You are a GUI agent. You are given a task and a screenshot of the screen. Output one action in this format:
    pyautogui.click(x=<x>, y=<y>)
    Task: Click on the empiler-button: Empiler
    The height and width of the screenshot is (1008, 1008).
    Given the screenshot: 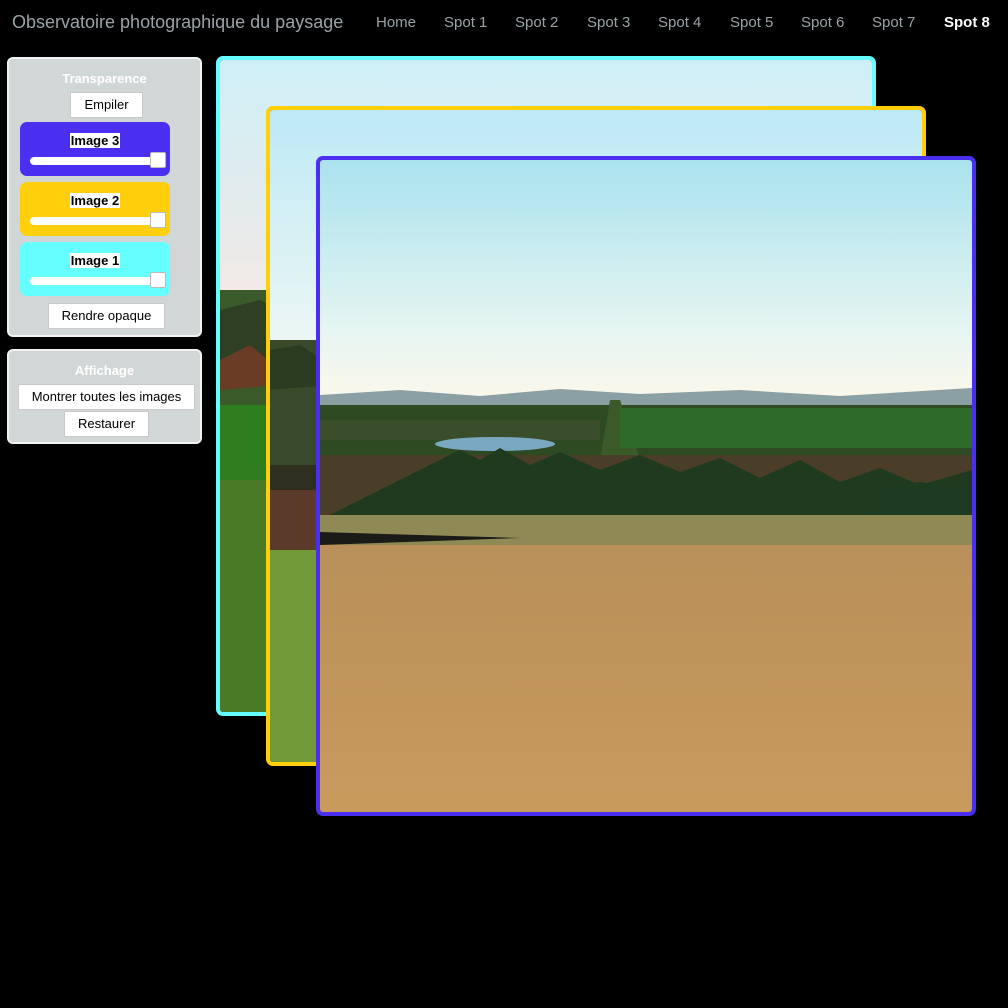 What is the action you would take?
    pyautogui.click(x=106, y=105)
    